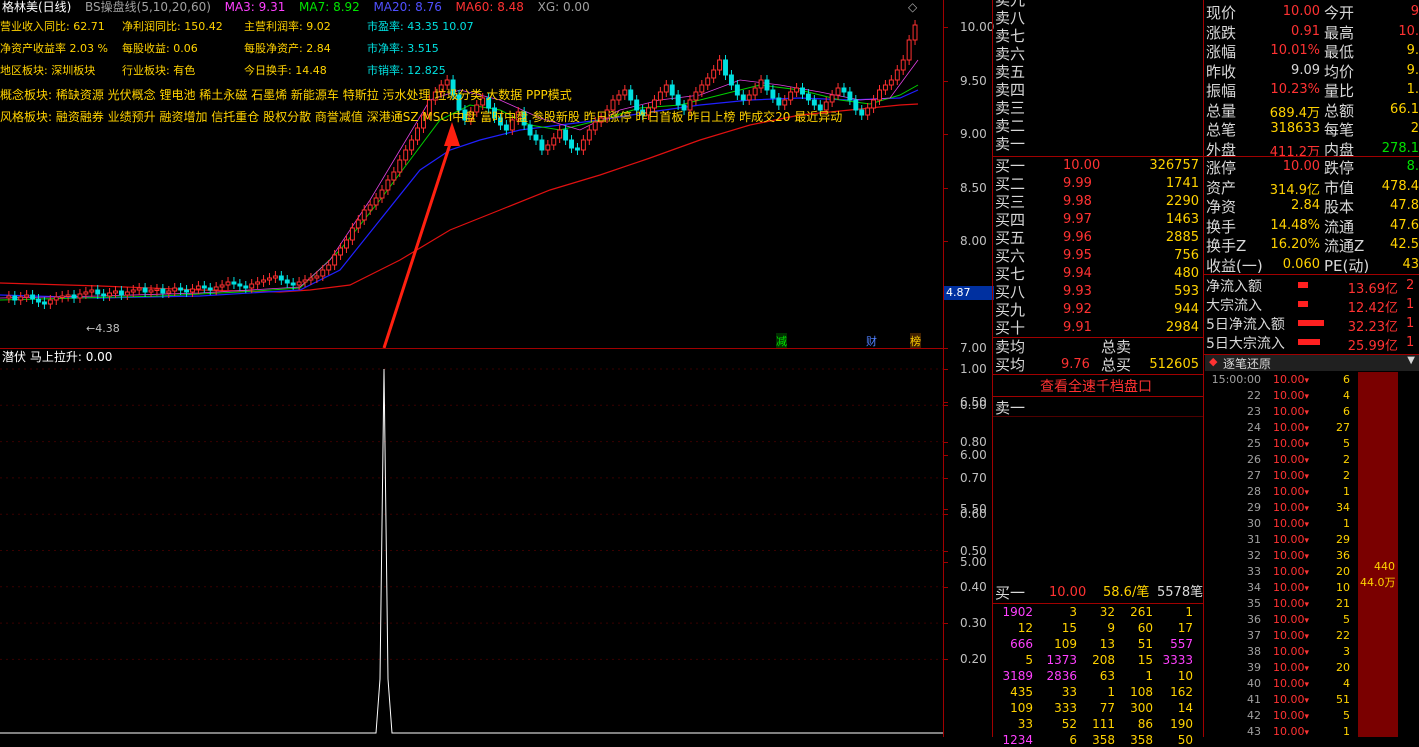 The width and height of the screenshot is (1419, 747). Describe the element at coordinates (1126, 592) in the screenshot. I see `queue-buy-per: 58.6/笔` at that location.